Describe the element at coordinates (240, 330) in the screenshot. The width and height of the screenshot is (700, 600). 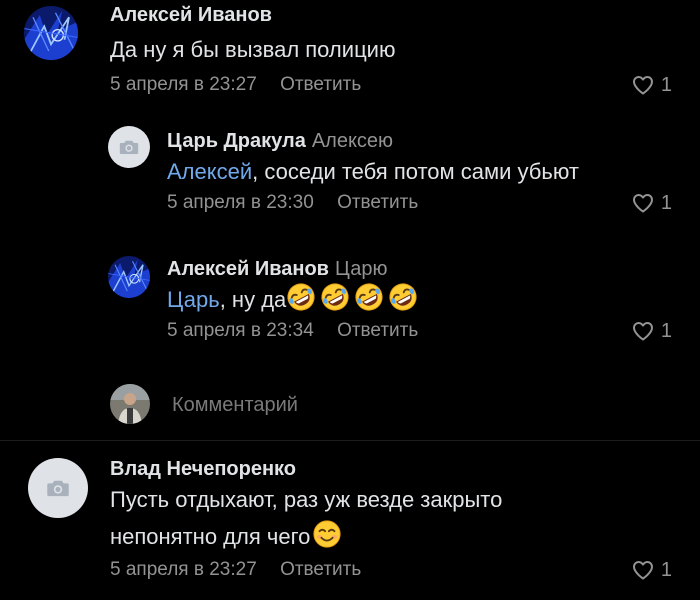
I see `comment-date: 5 апреля в 23:34` at that location.